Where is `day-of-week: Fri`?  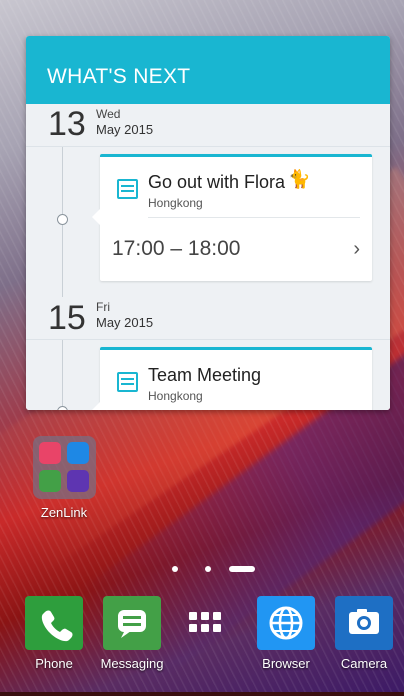
day-of-week: Fri is located at coordinates (103, 307).